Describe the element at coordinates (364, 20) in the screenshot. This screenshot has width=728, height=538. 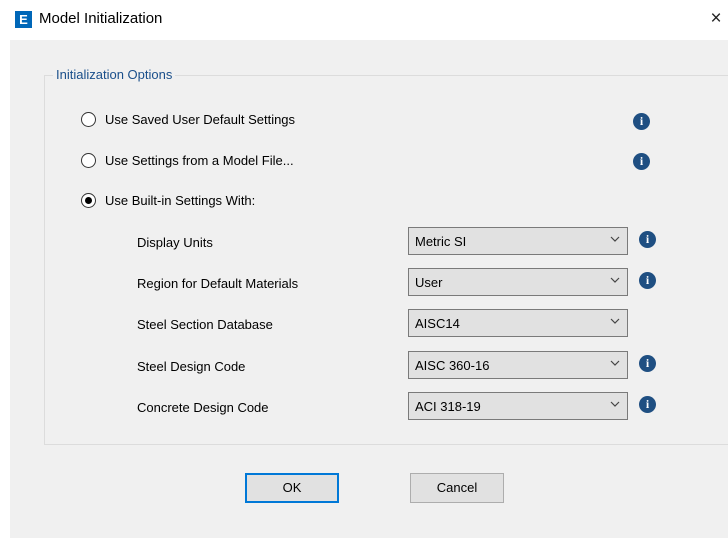
I see `title-bar: E Model Initialization ×` at that location.